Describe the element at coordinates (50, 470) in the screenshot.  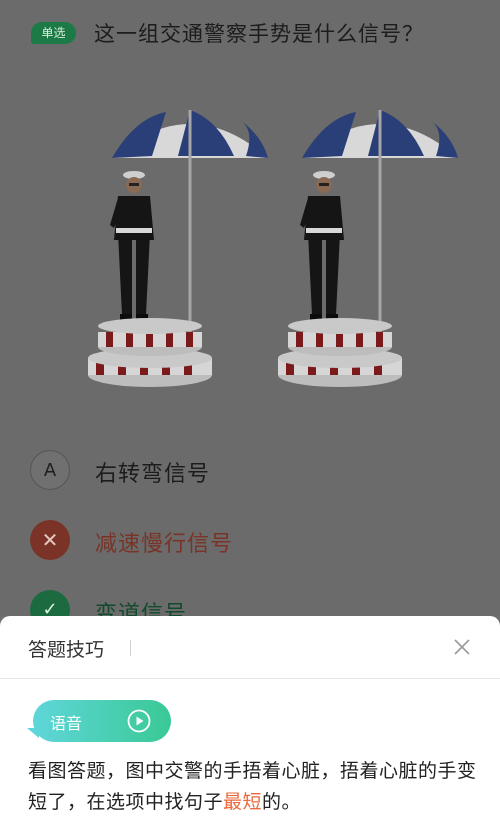
I see `option-a-marker: A` at that location.